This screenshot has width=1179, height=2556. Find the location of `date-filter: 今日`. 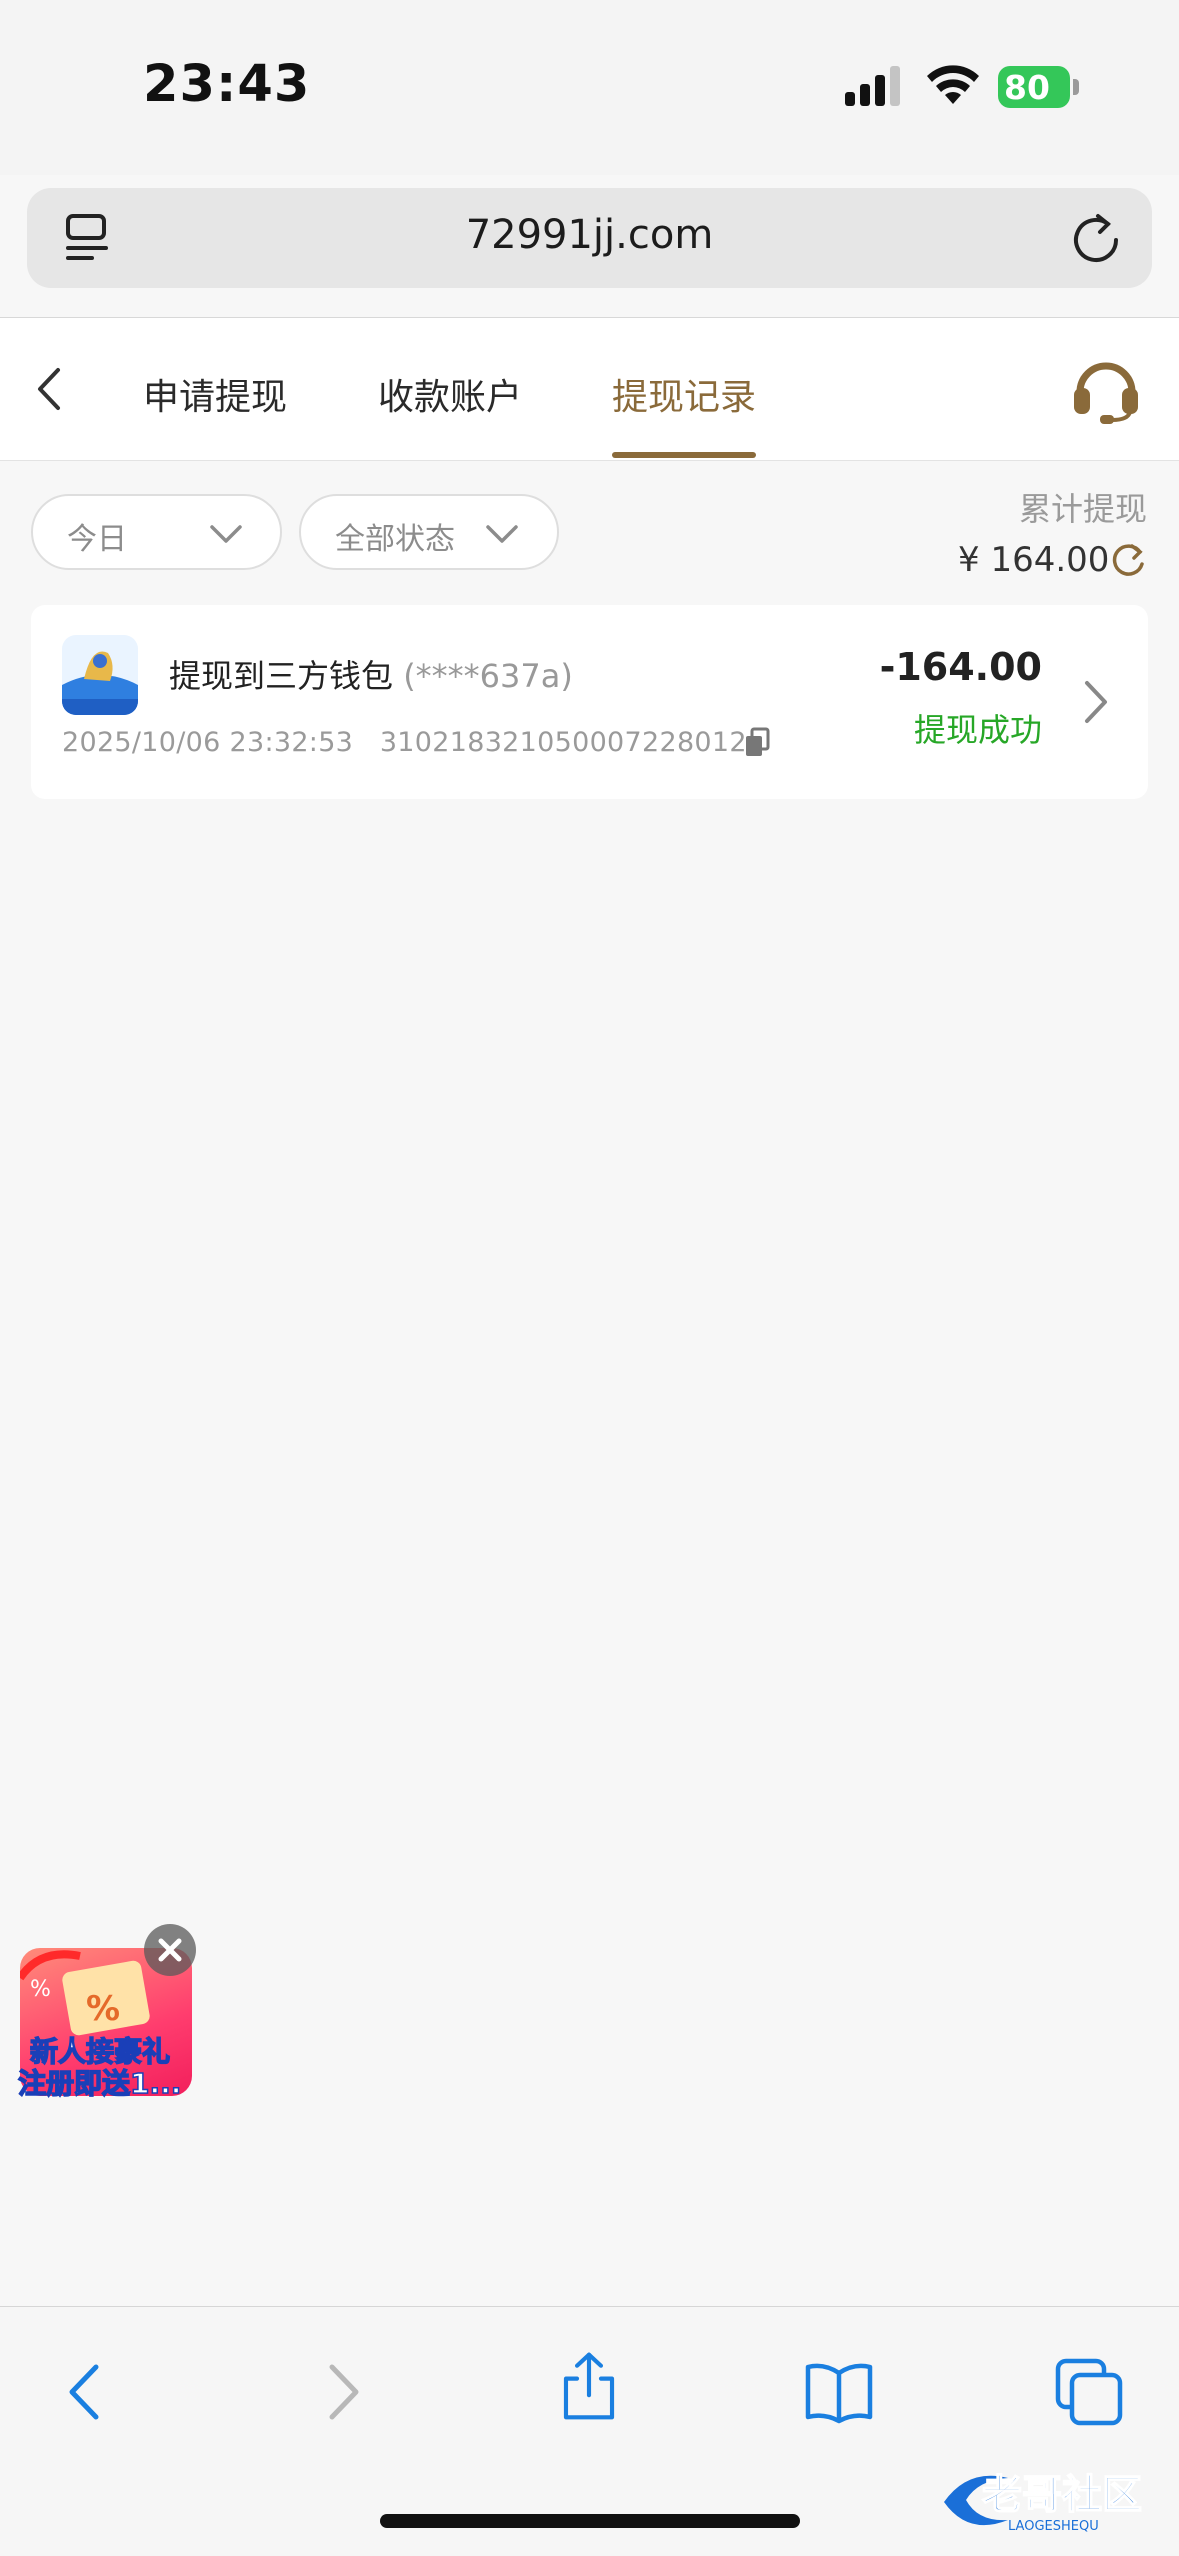

date-filter: 今日 is located at coordinates (156, 532).